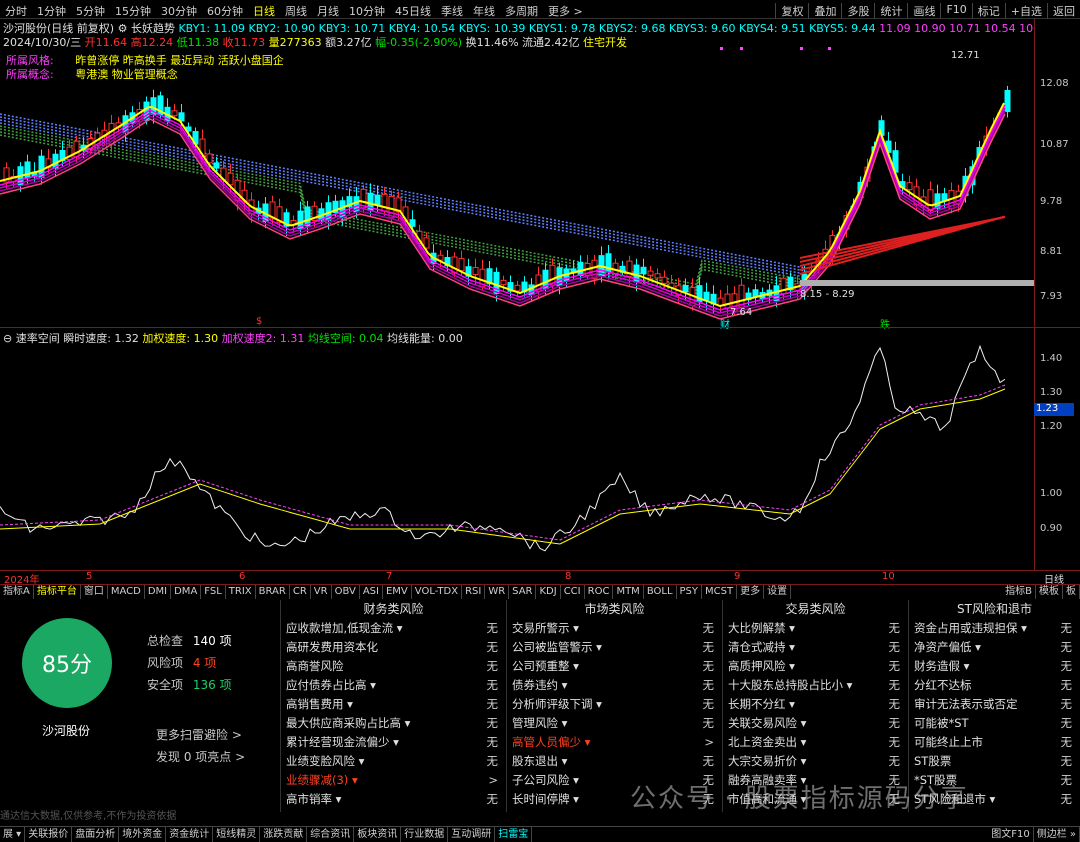 This screenshot has width=1080, height=842. What do you see at coordinates (96, 834) in the screenshot?
I see `bottom-tab: 盘面分析` at bounding box center [96, 834].